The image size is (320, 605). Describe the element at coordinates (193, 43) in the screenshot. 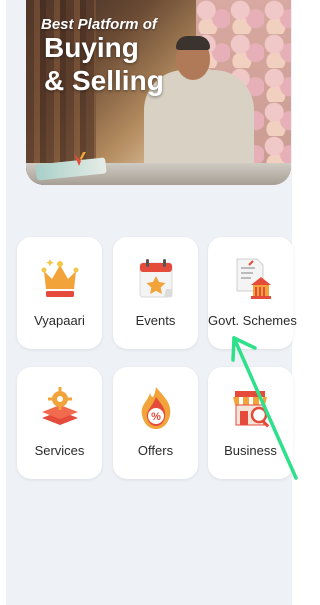

I see `banner-person-hair` at that location.